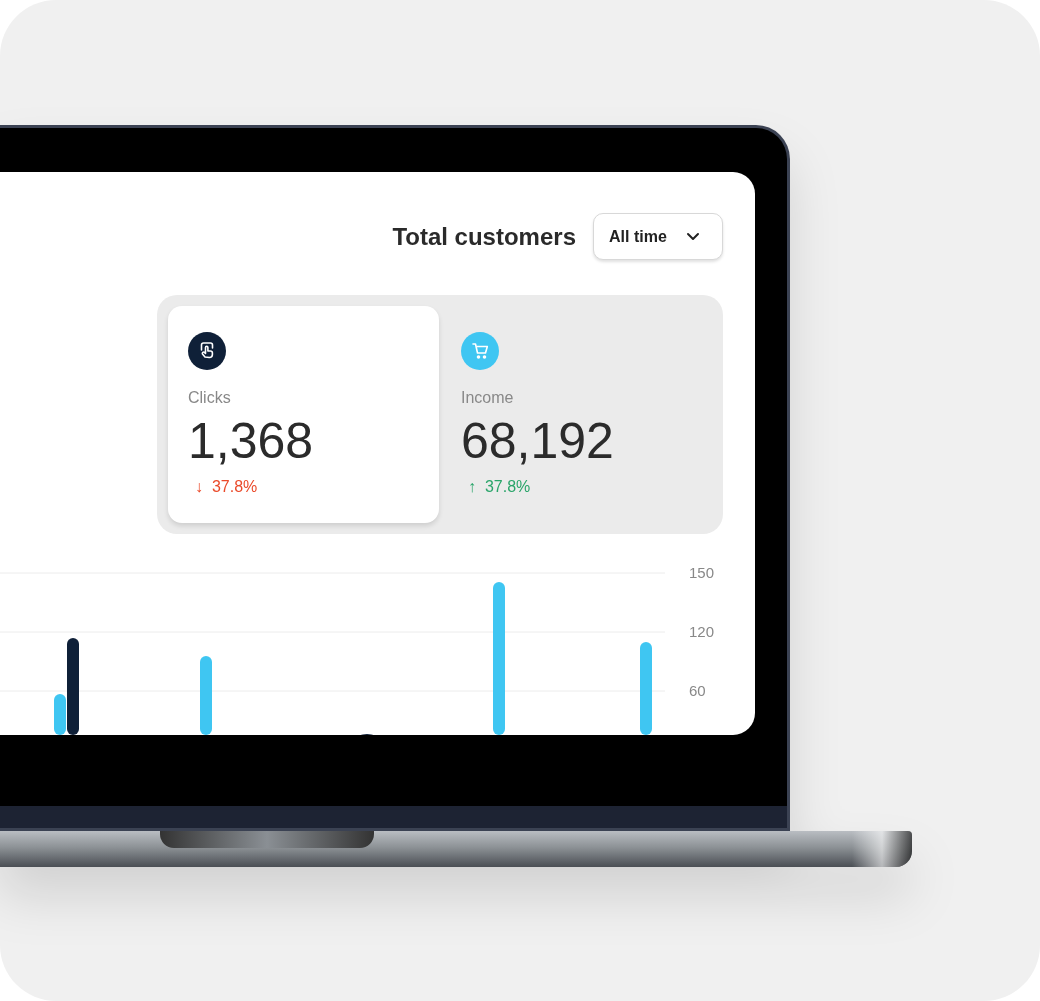 This screenshot has height=1001, width=1040. What do you see at coordinates (499, 487) in the screenshot?
I see `stat-change: ↑ 37.8%` at bounding box center [499, 487].